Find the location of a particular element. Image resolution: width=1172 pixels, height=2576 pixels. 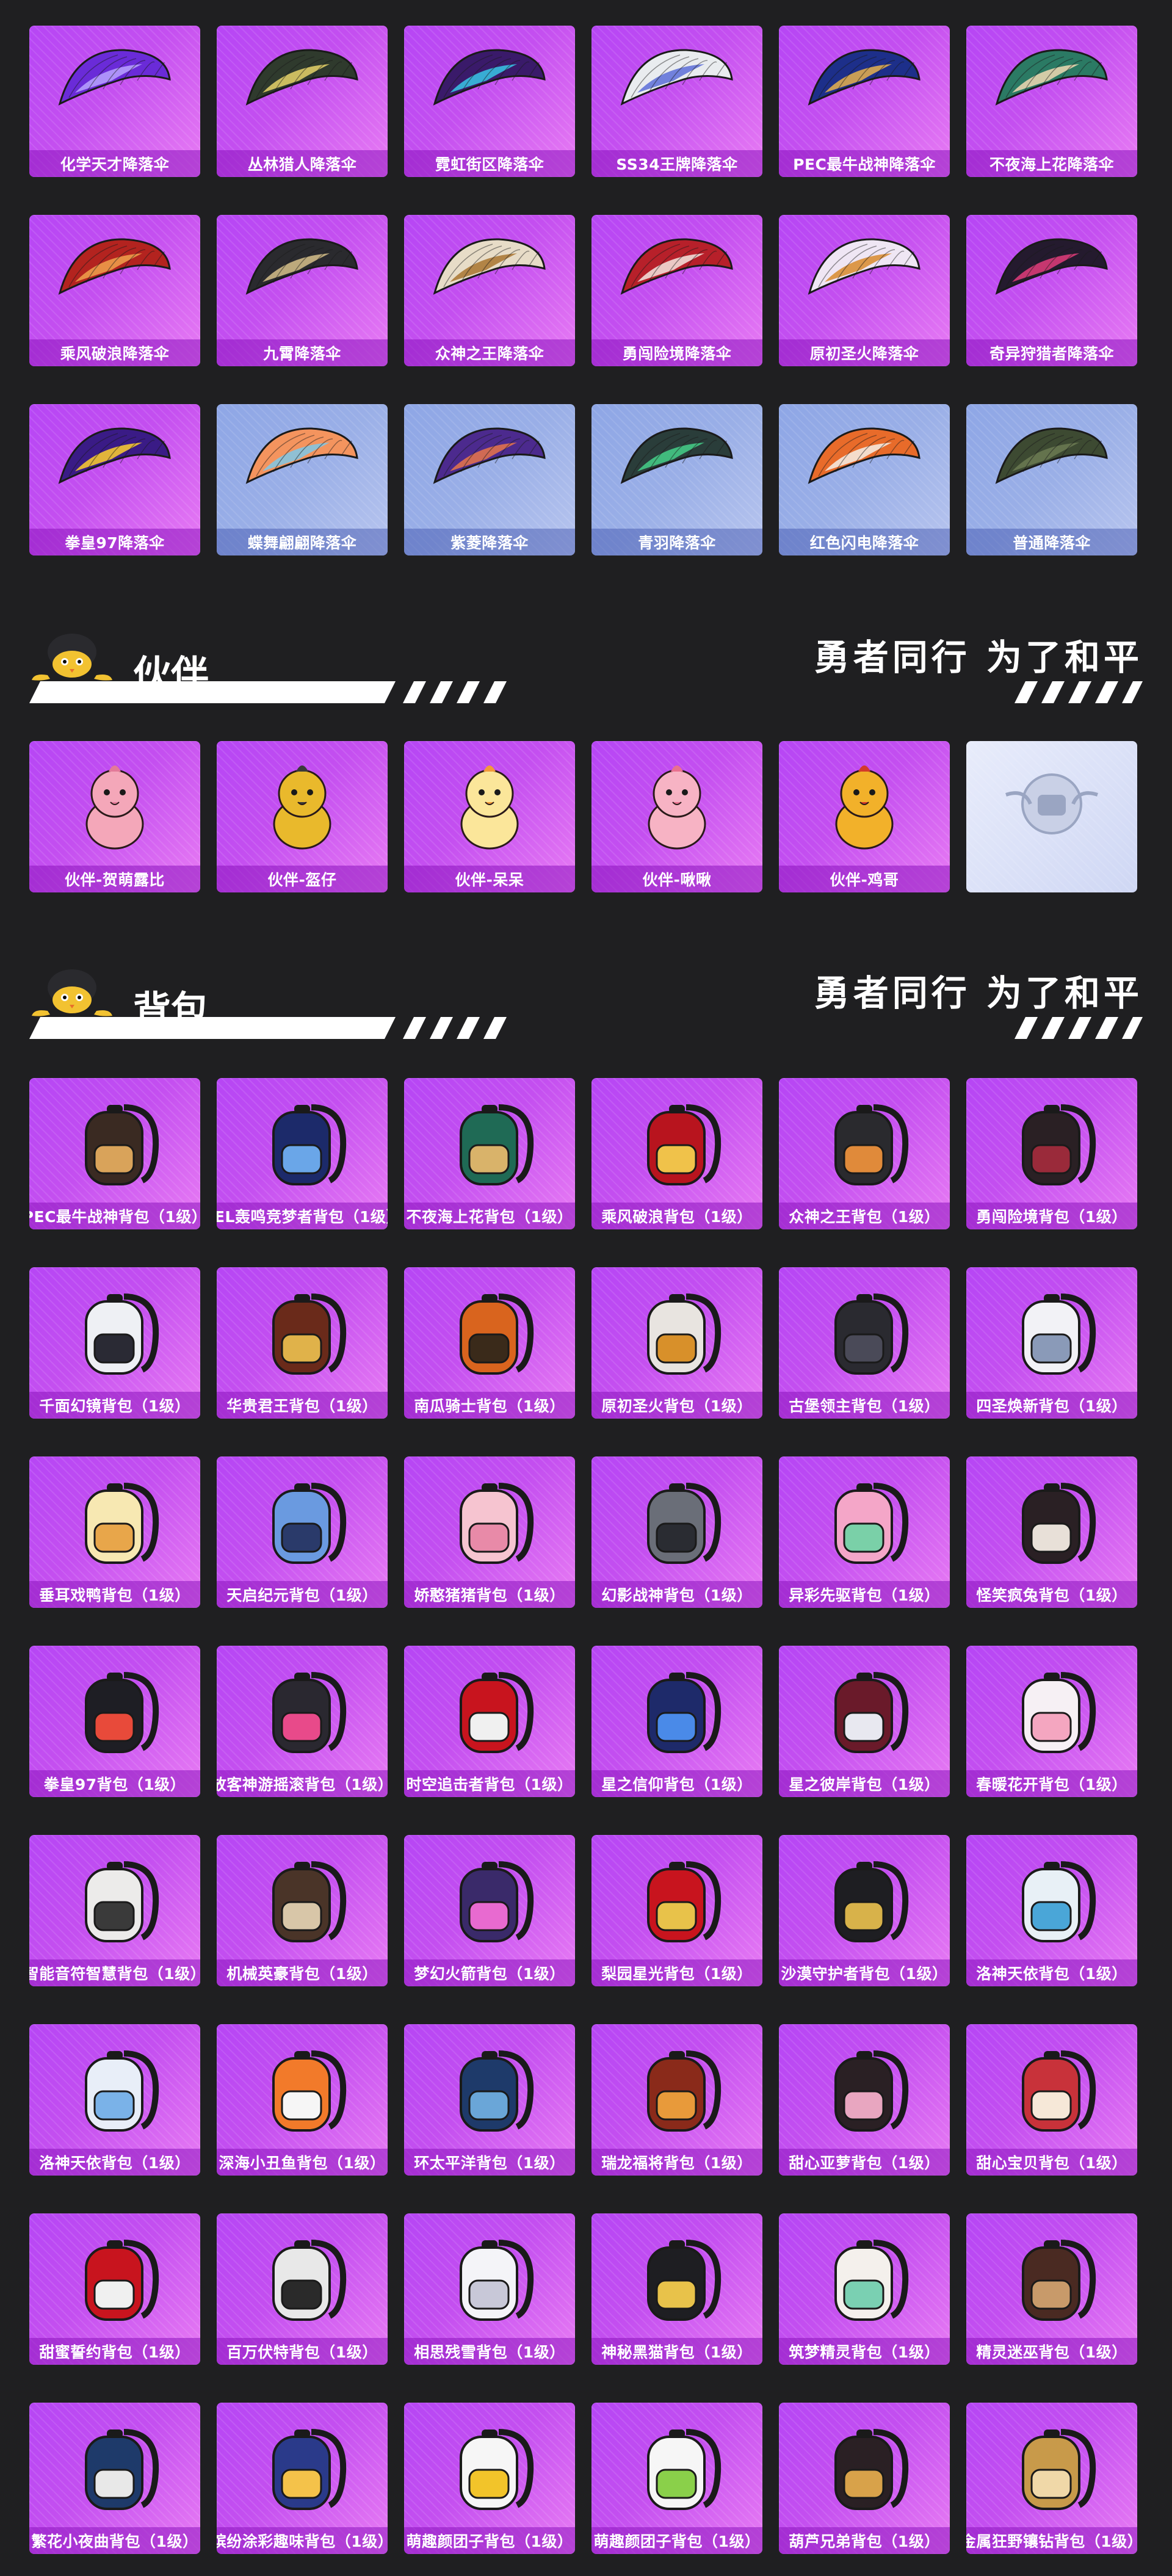

backpack-card: 葫芦兄弟背包（1级） is located at coordinates (865, 2478).